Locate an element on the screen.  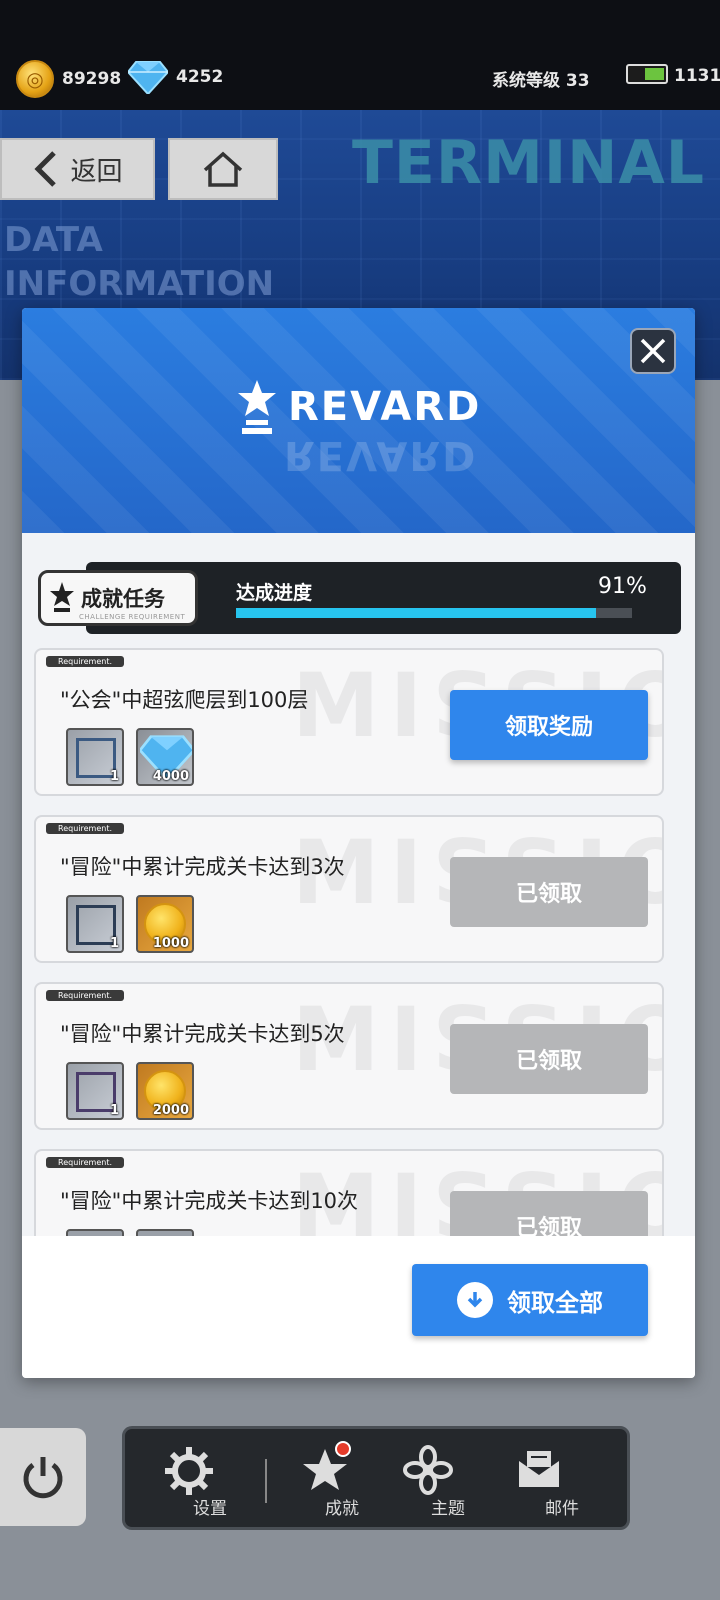
bottom-dock: 设置 成就 主题 邮件 is located at coordinates (376, 1478).